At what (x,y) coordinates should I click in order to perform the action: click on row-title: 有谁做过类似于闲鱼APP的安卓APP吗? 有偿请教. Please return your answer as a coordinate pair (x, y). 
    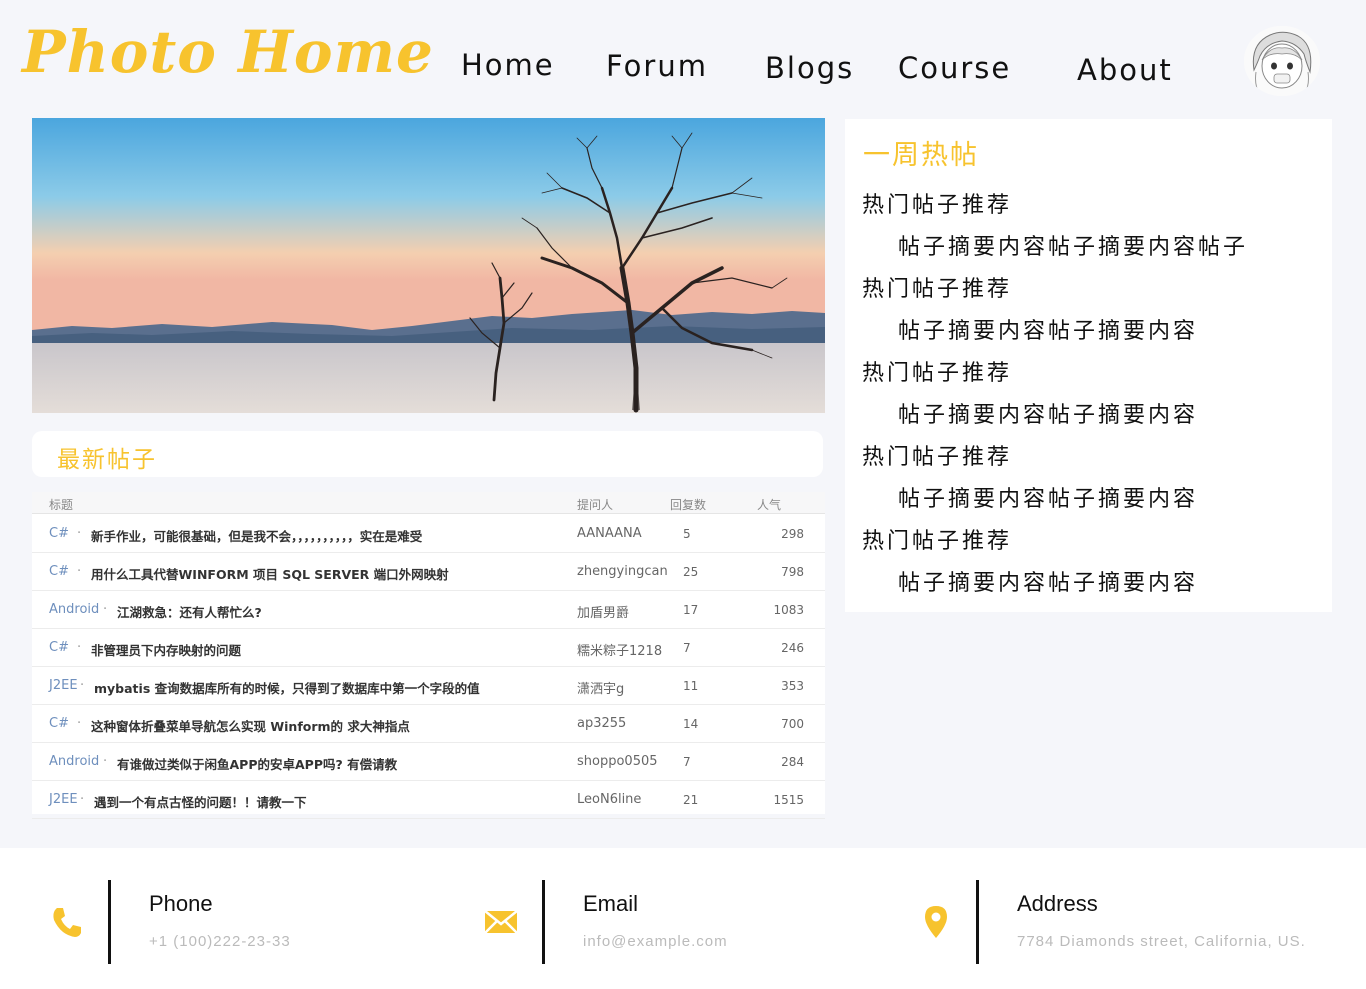
    Looking at the image, I should click on (257, 763).